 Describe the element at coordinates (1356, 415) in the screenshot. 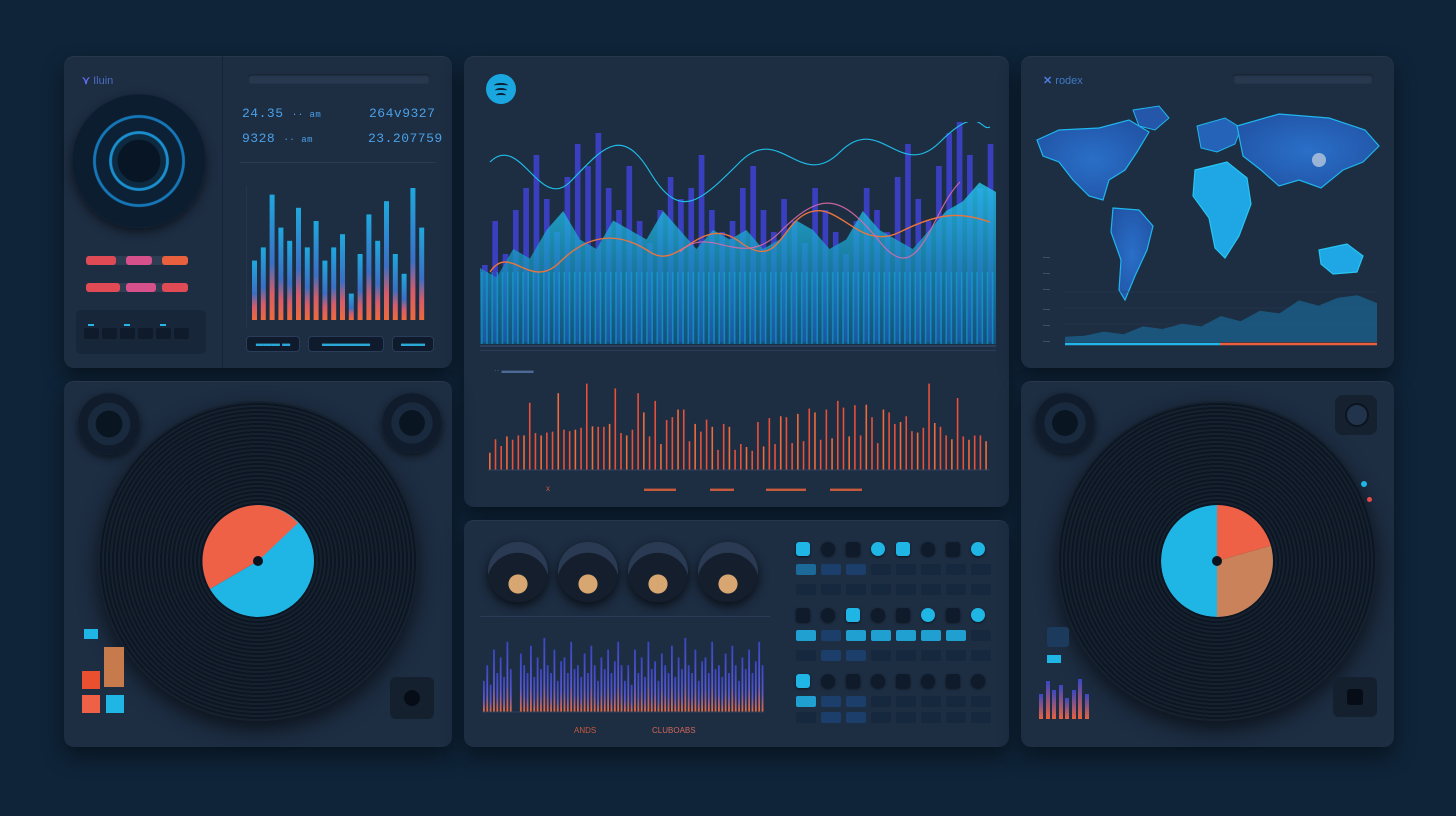

I see `tonearm` at that location.